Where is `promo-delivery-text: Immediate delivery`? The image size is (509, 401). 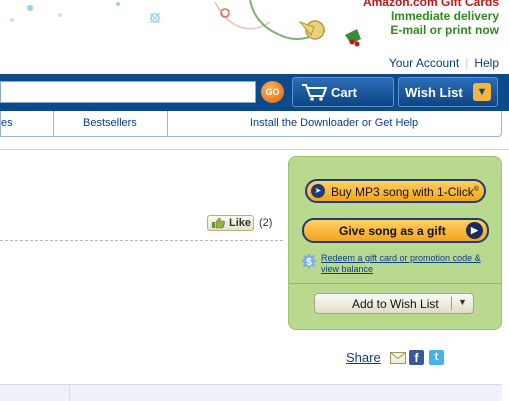
promo-delivery-text: Immediate delivery is located at coordinates (444, 16).